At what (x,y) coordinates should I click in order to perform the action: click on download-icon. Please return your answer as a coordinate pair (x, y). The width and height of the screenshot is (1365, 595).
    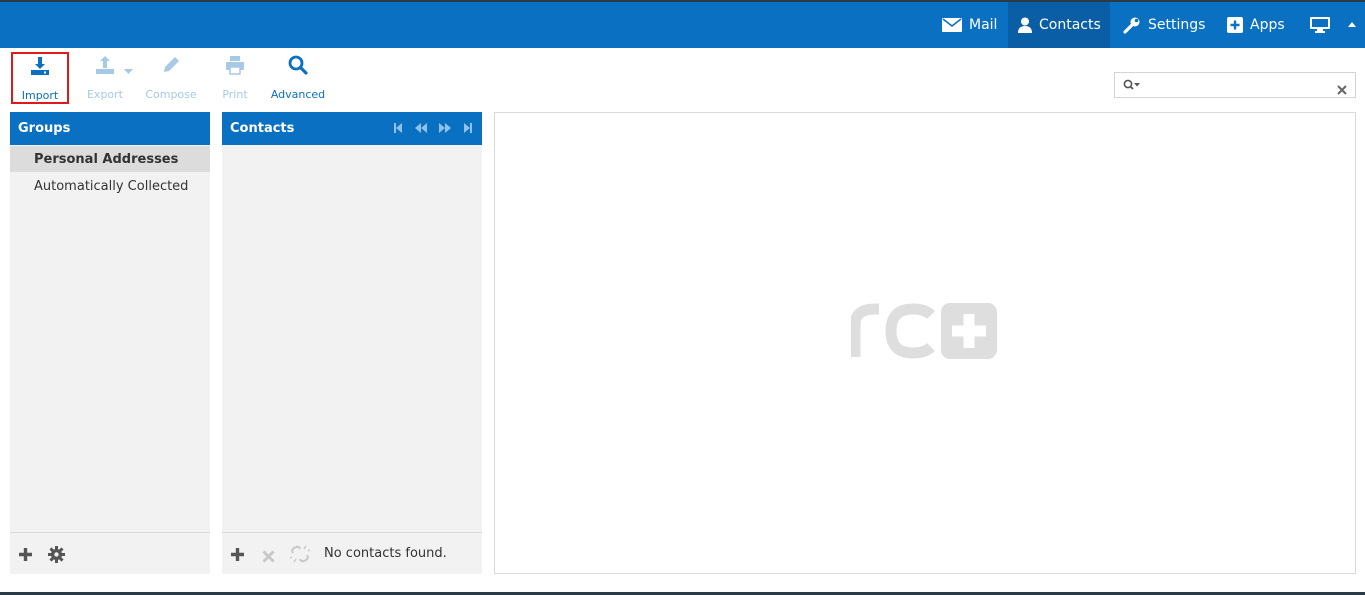
    Looking at the image, I should click on (40, 67).